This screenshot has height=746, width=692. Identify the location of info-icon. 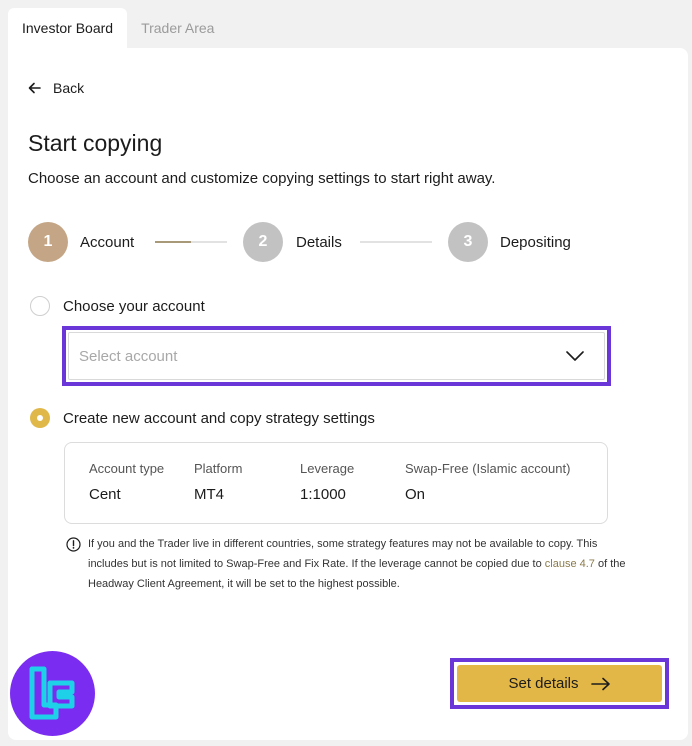
(73, 544).